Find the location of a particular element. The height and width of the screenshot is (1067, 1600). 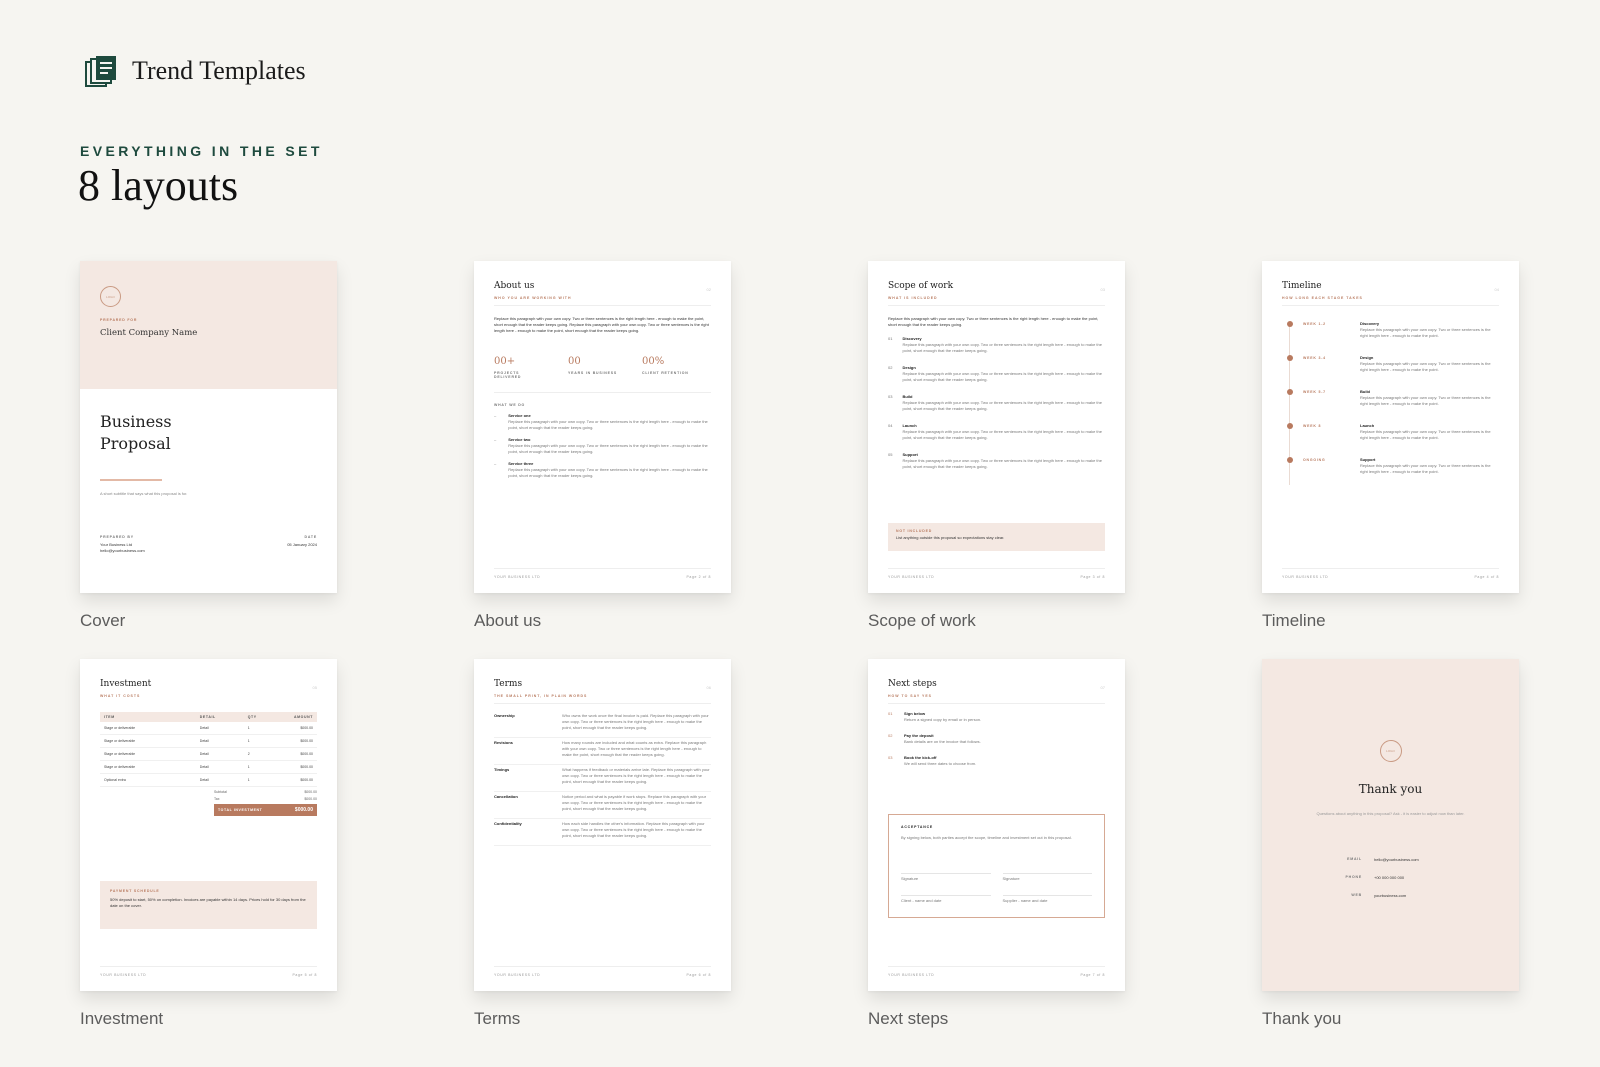

caption-next-steps: Next steps is located at coordinates (908, 1018).